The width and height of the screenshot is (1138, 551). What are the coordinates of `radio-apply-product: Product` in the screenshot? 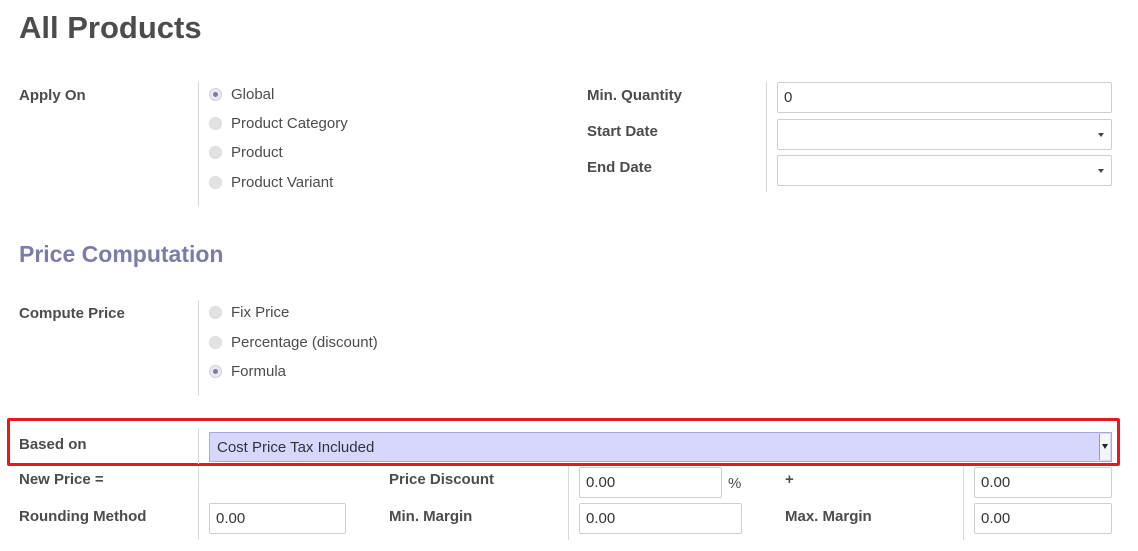 It's located at (246, 152).